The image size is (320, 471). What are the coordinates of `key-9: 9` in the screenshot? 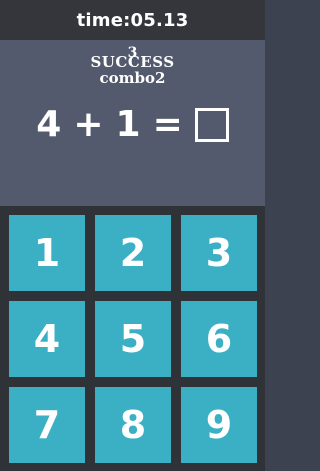 It's located at (219, 425).